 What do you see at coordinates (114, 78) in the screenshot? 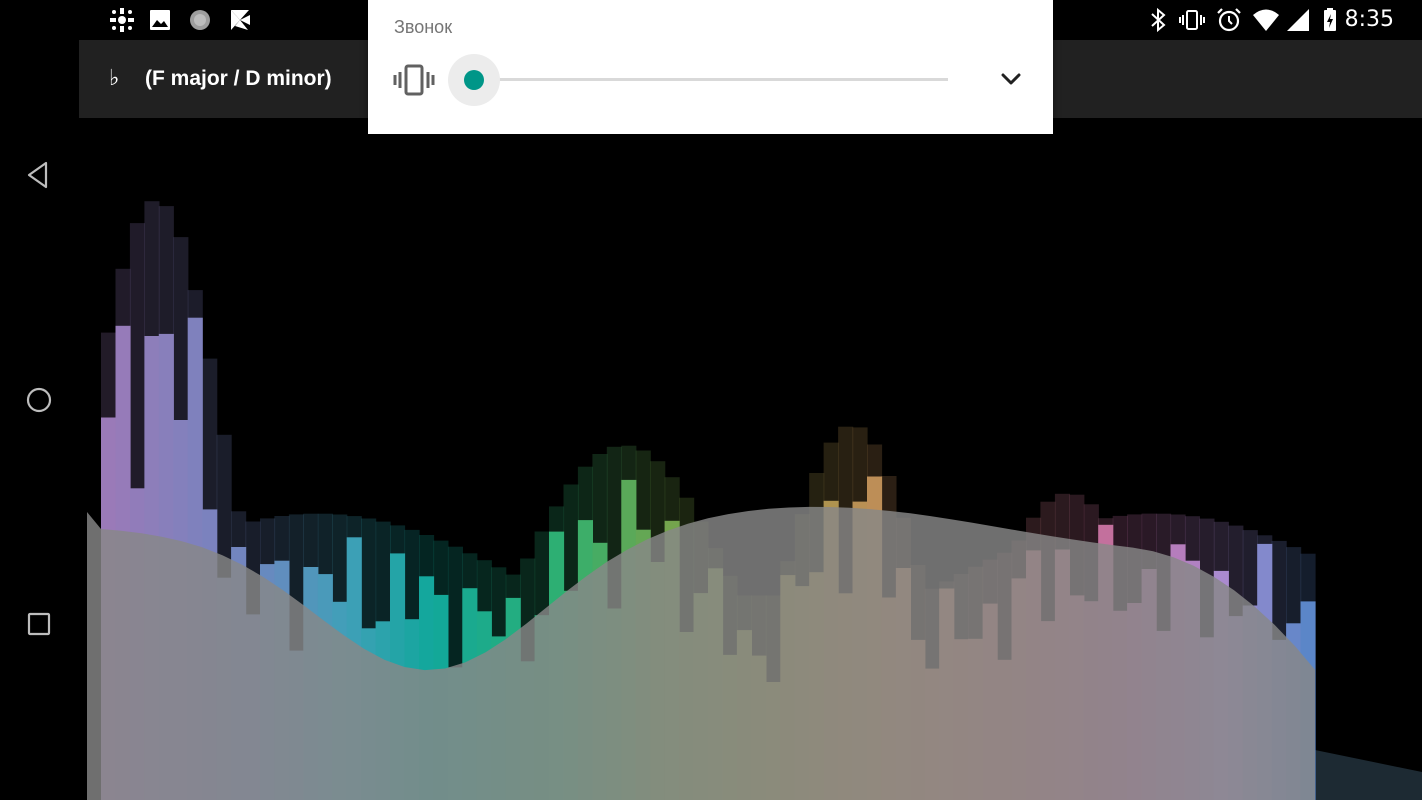
I see `flat-symbol: ♭` at bounding box center [114, 78].